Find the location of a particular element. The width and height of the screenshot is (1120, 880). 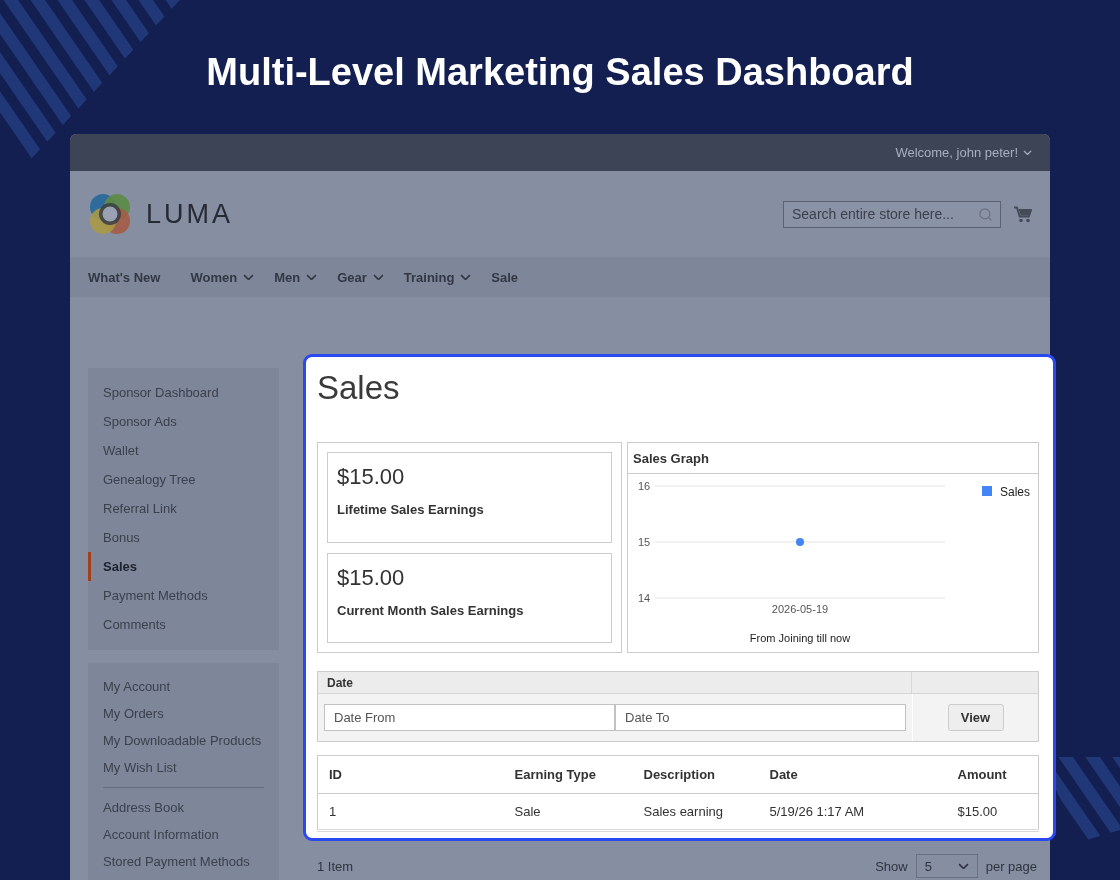

sidebar-item: My Account is located at coordinates (183, 686).